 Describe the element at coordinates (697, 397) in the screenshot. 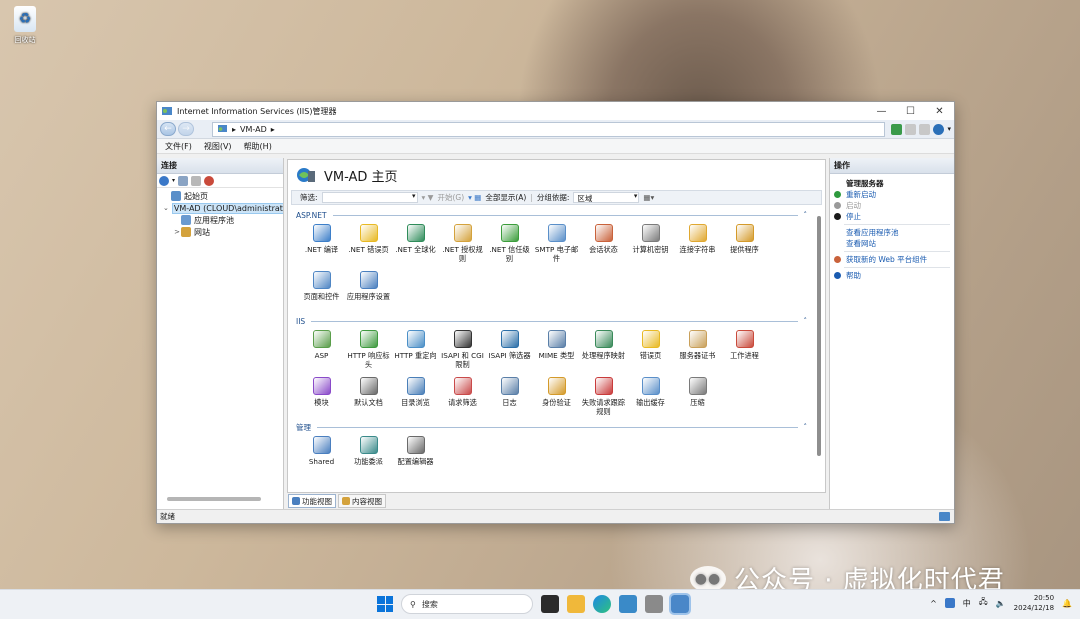

I see `feature-item: 压缩` at that location.